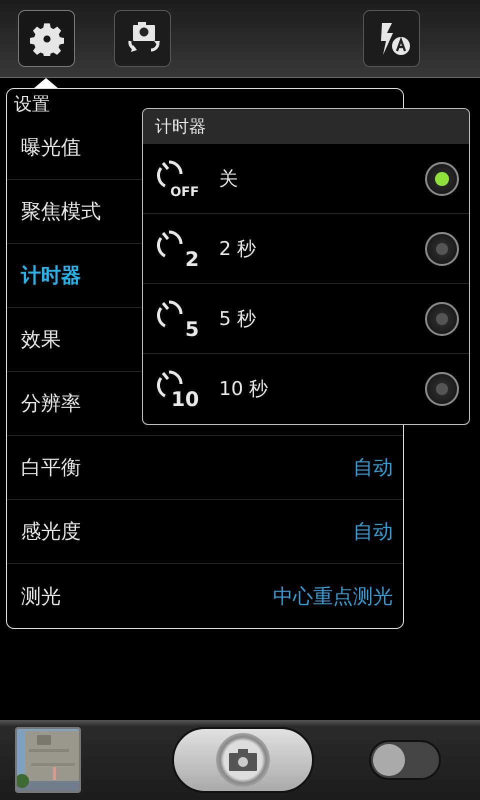  I want to click on panel-title: 设置, so click(32, 104).